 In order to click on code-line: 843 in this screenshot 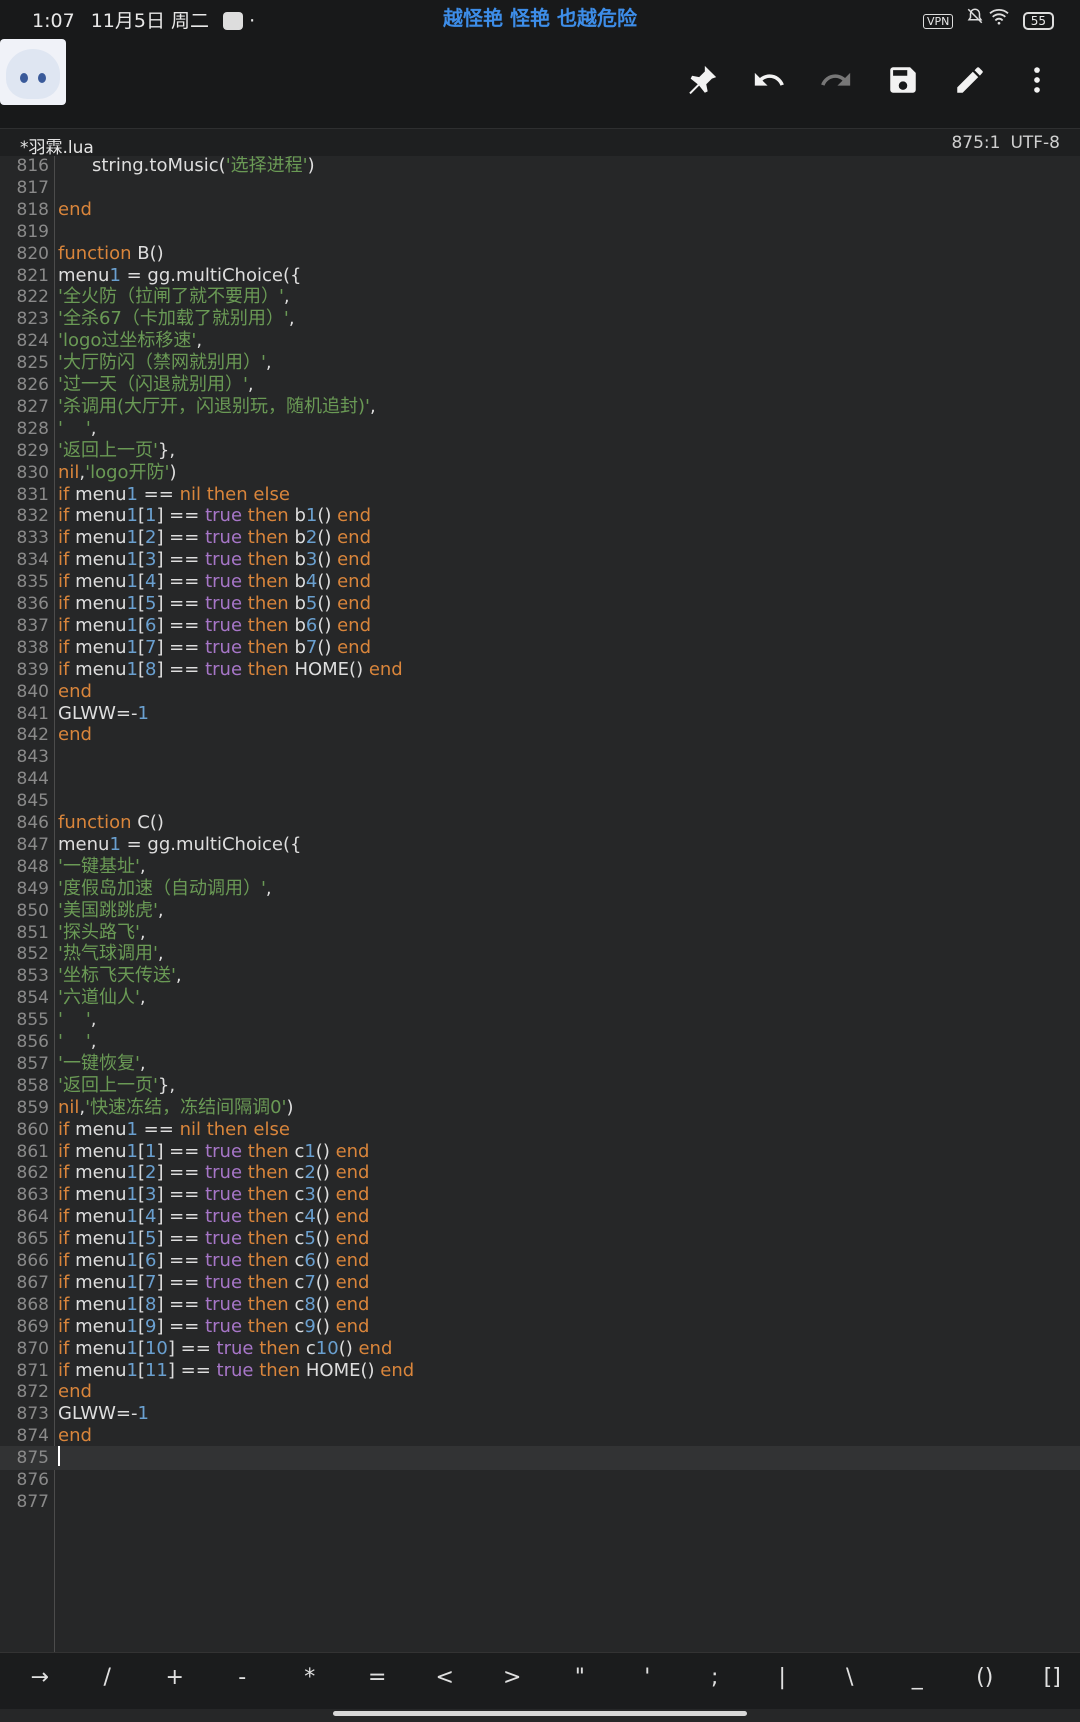, I will do `click(540, 757)`.